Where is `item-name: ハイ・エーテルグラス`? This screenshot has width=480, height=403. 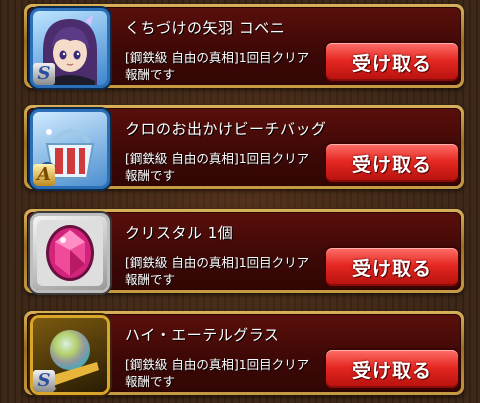
item-name: ハイ・エーテルグラス is located at coordinates (202, 335).